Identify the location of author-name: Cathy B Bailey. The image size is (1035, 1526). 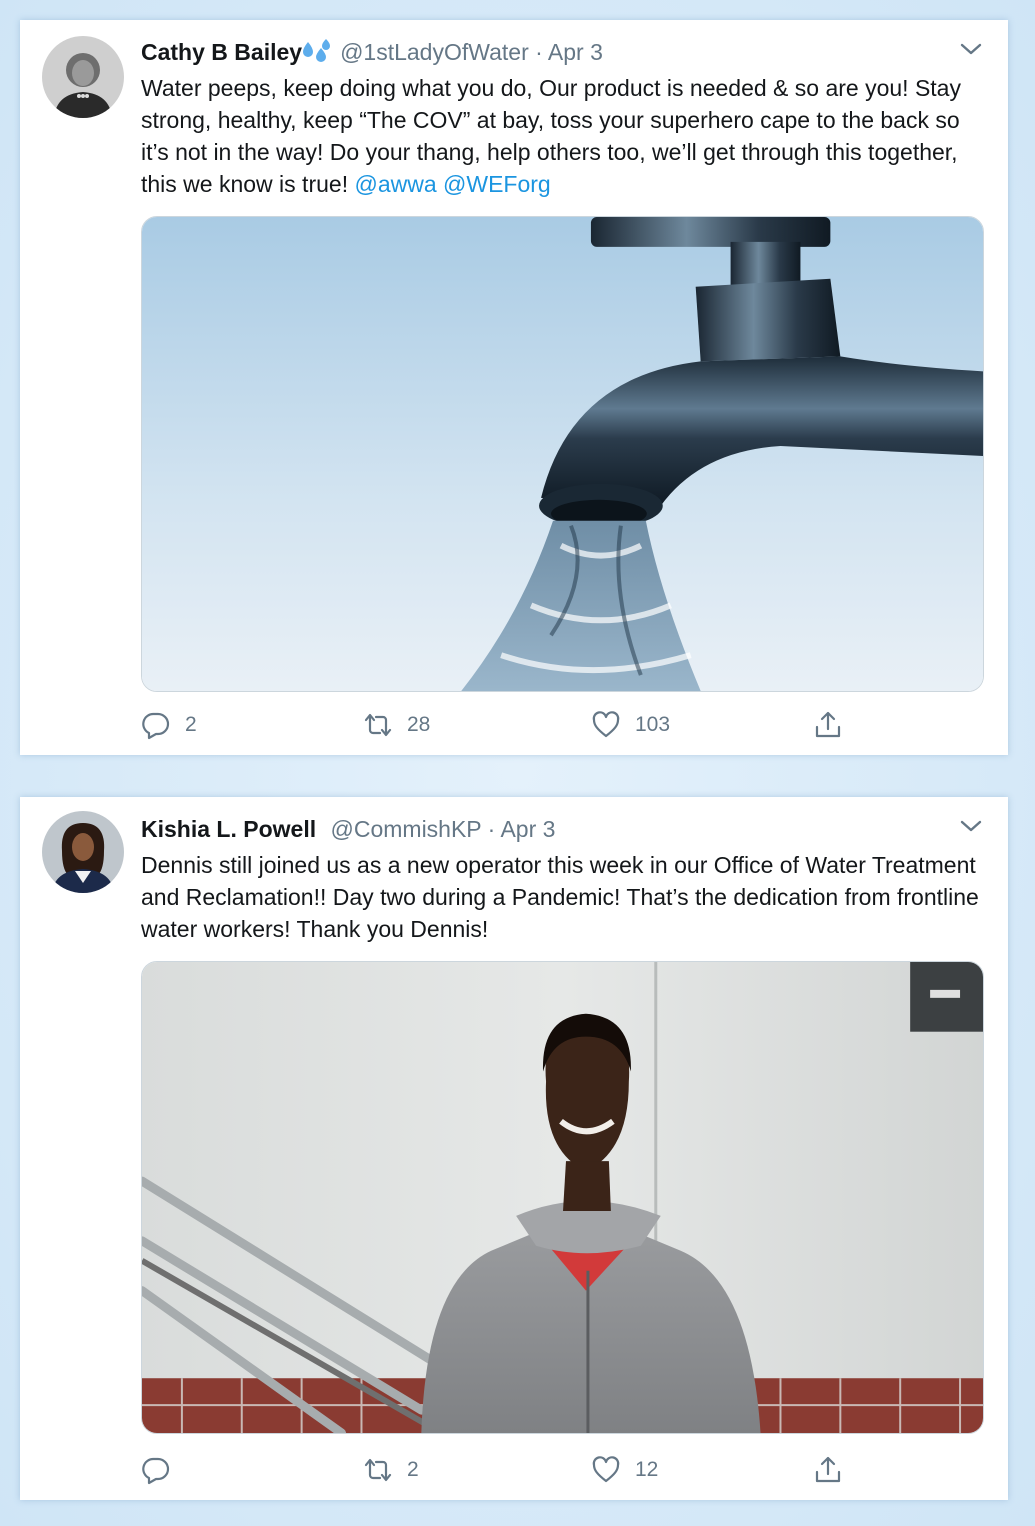
(221, 52).